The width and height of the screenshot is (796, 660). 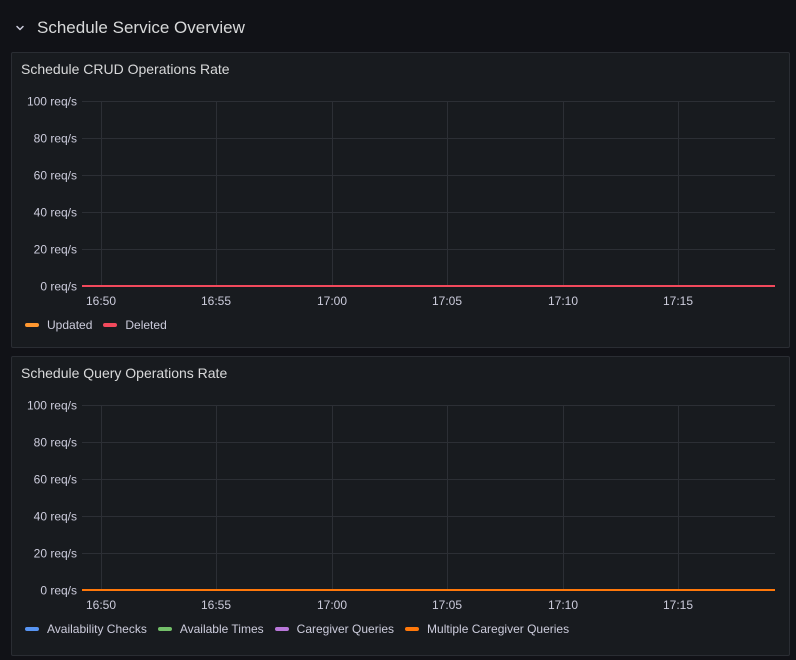 What do you see at coordinates (141, 27) in the screenshot?
I see `row-title: Schedule Service Overview` at bounding box center [141, 27].